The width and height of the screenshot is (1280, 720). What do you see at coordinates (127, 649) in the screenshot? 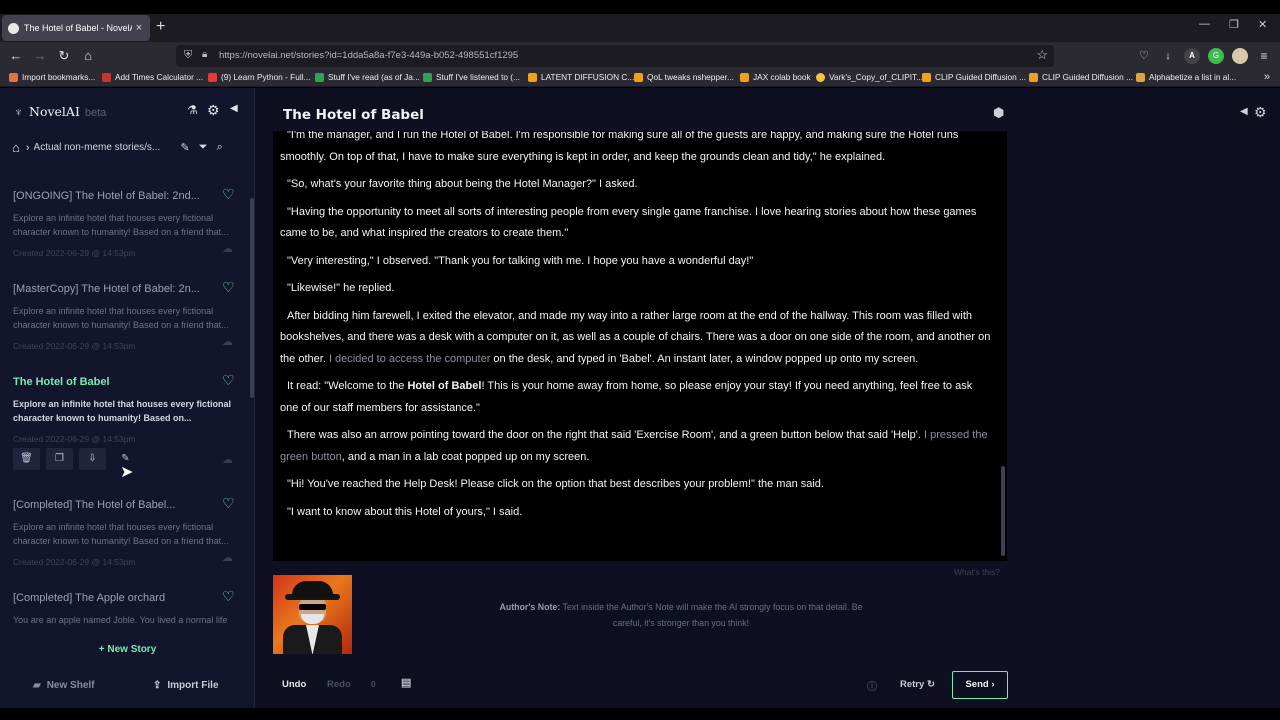
I see `new-story-button: + New Story` at bounding box center [127, 649].